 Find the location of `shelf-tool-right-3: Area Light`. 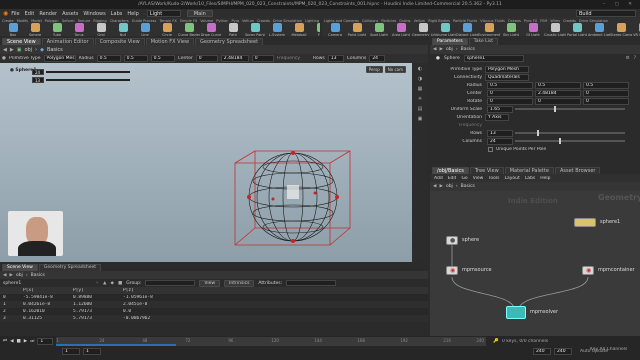

shelf-tool-right-3: Area Light is located at coordinates (401, 29).